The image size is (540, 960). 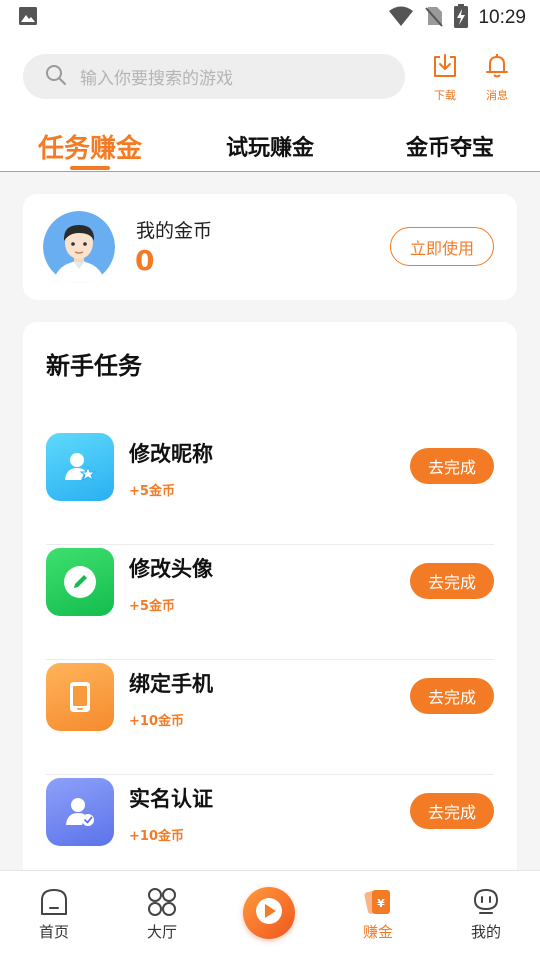 I want to click on nav-home: 首页, so click(x=54, y=915).